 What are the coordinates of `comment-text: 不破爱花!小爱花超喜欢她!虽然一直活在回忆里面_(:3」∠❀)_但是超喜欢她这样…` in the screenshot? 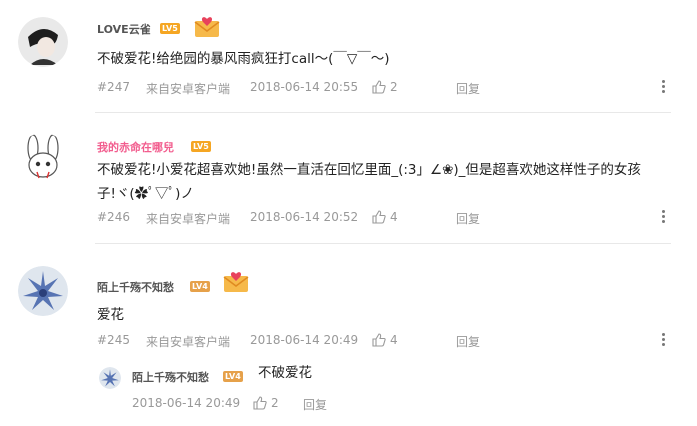 It's located at (369, 182).